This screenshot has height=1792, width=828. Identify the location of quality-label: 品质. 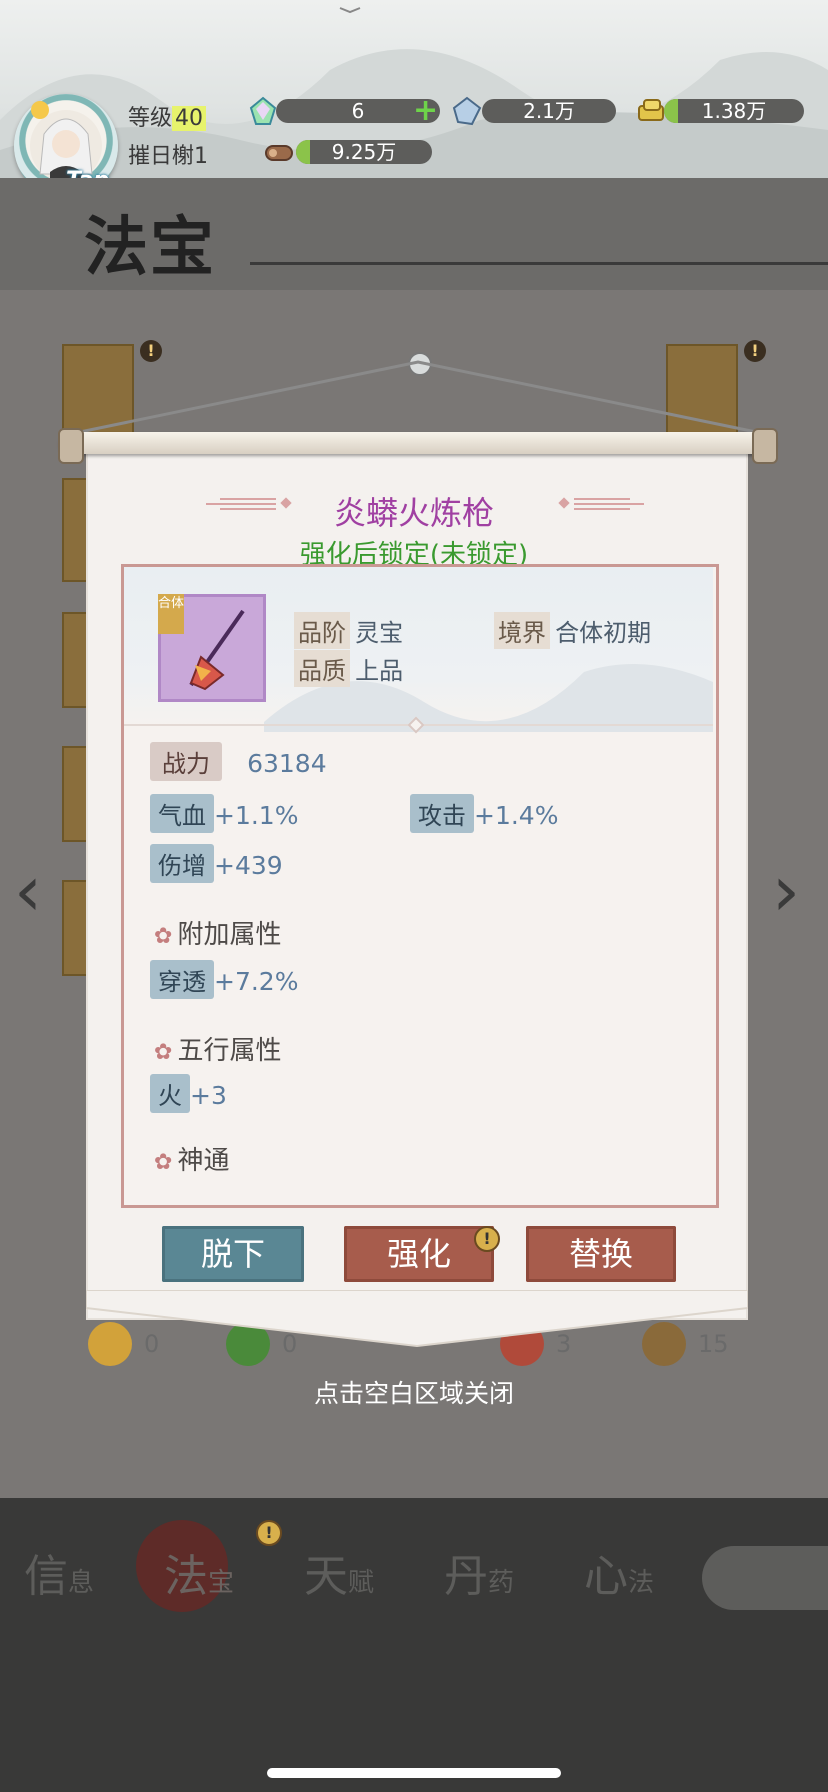
(322, 668).